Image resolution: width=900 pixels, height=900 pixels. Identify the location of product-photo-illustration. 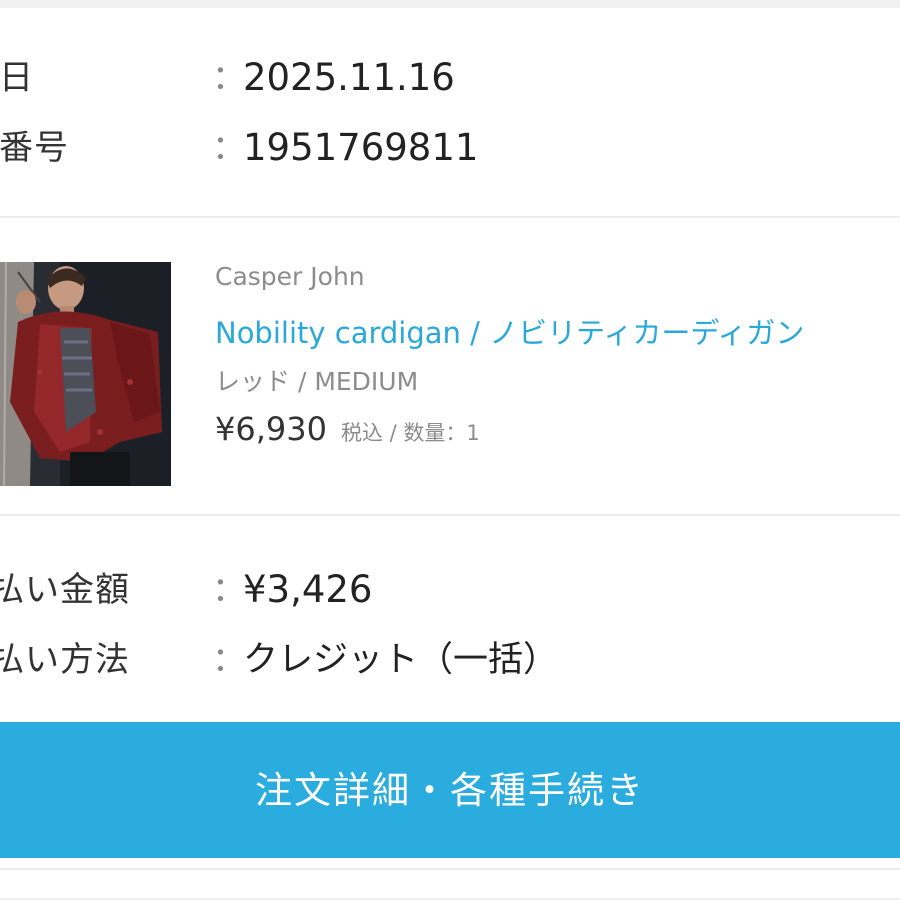
(85, 374).